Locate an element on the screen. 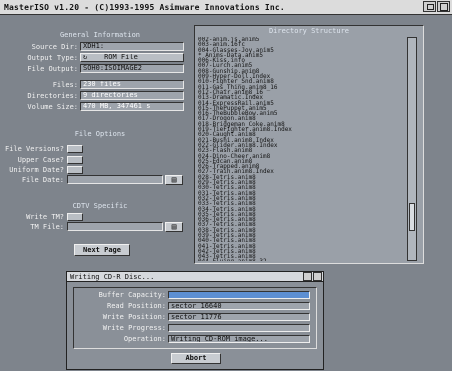  read-position-label: Read Position: is located at coordinates (136, 306).